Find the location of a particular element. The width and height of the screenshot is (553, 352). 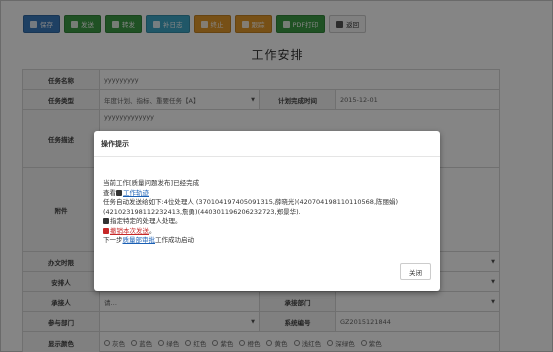

user-icon is located at coordinates (106, 221).